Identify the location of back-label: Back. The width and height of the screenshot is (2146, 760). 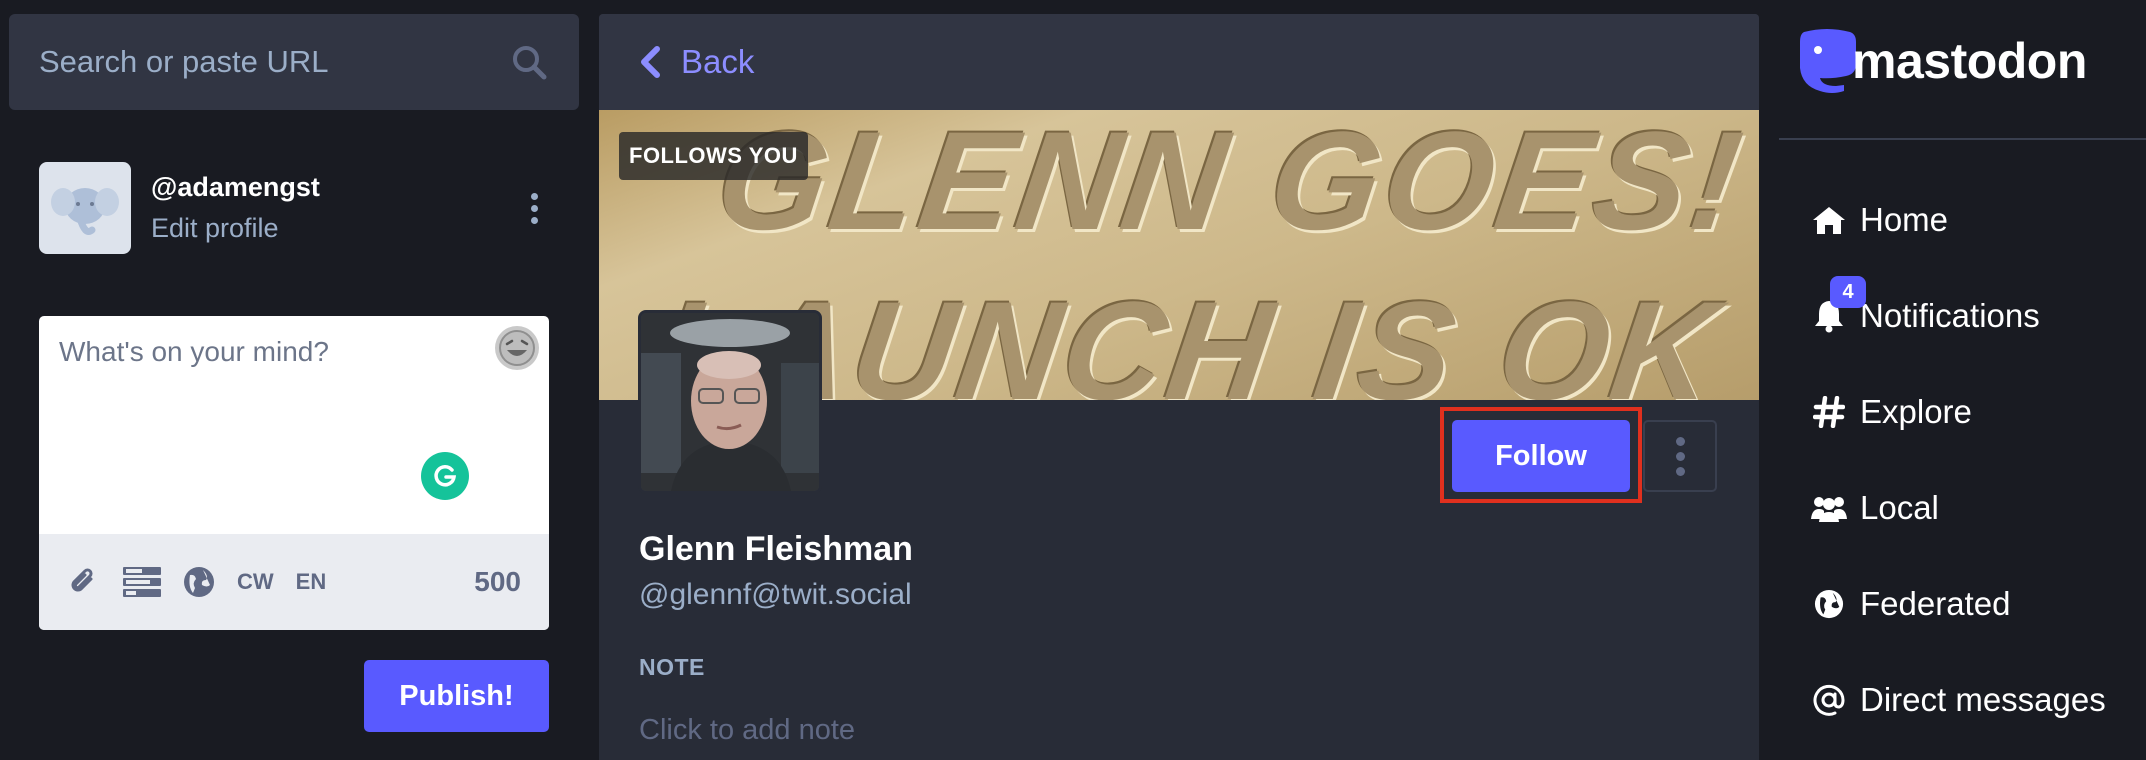
(718, 61).